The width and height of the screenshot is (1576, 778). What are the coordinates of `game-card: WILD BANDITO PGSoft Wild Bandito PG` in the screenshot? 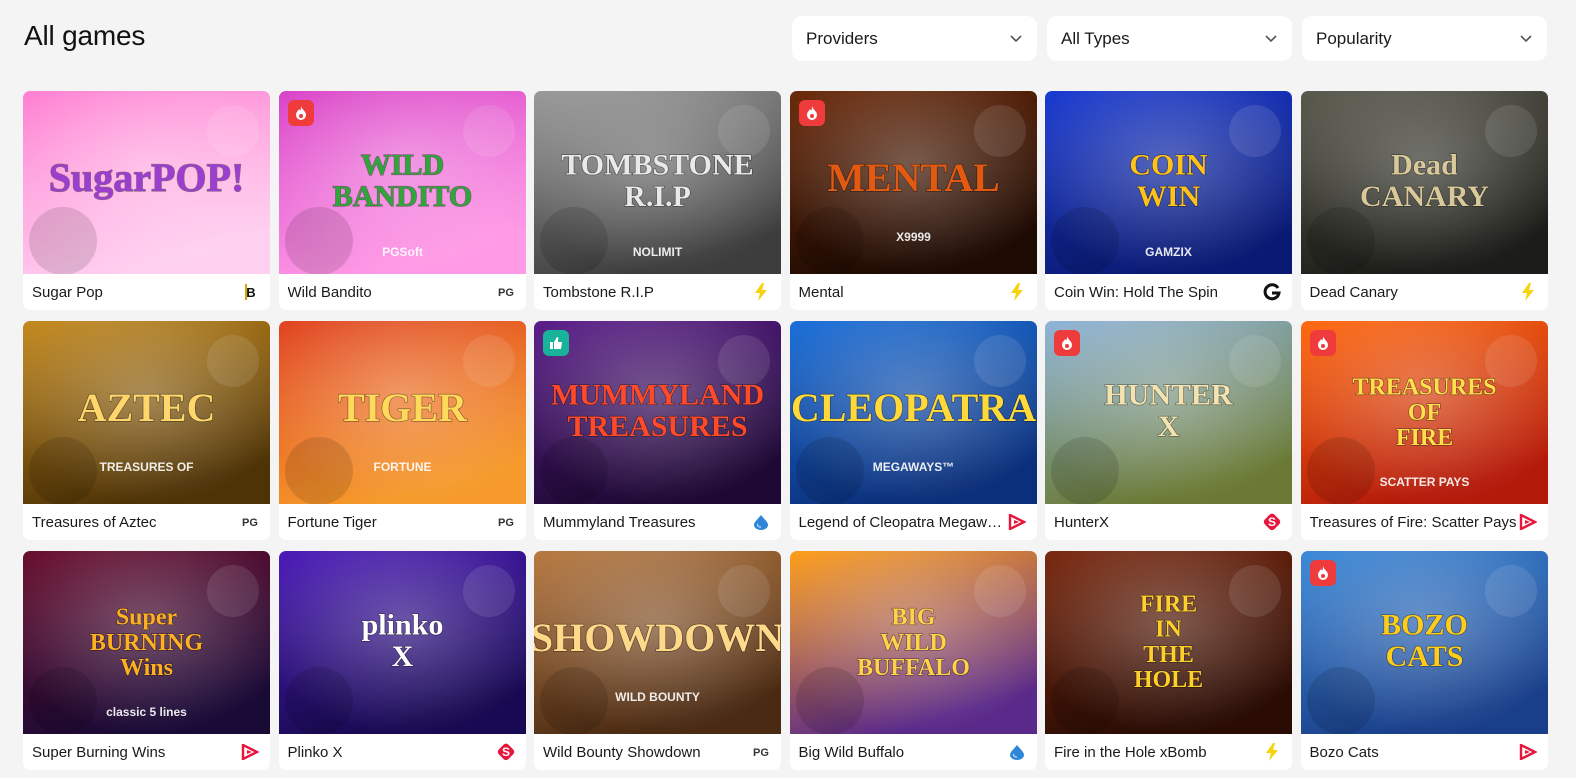 It's located at (402, 200).